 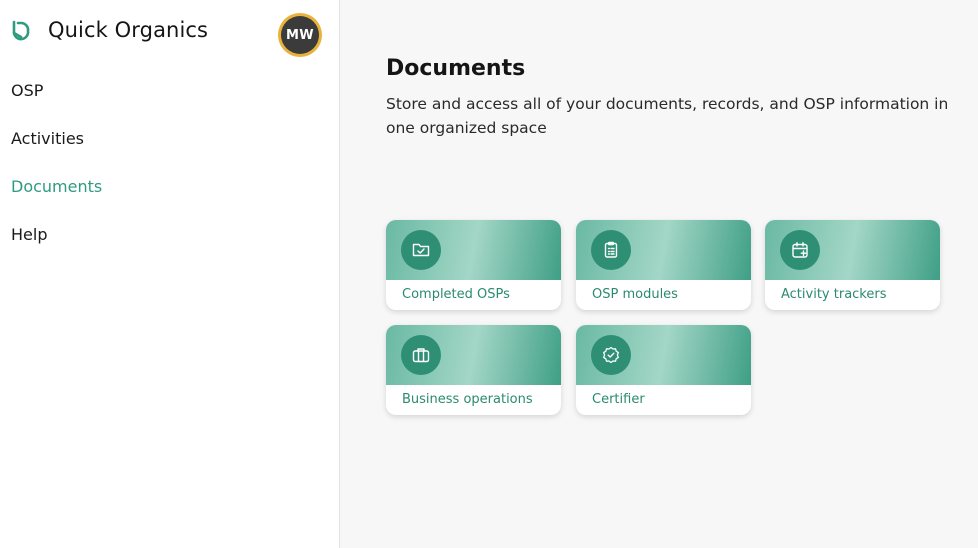 What do you see at coordinates (635, 294) in the screenshot?
I see `card-label: OSP modules` at bounding box center [635, 294].